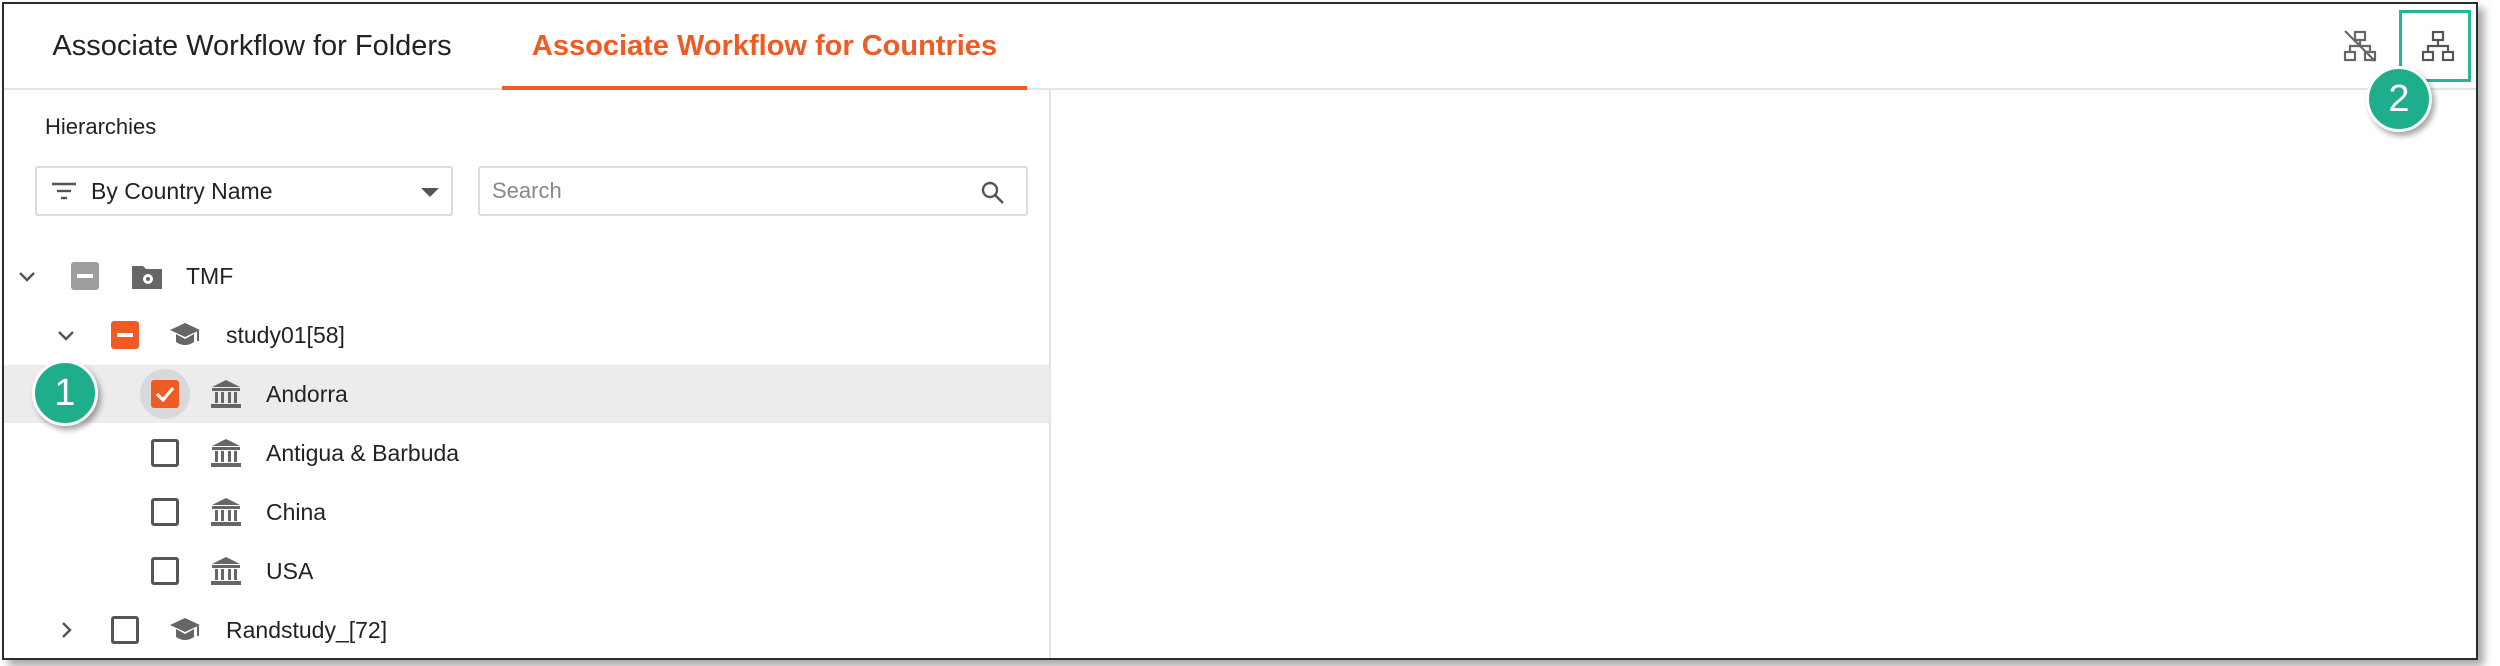  I want to click on hierarchies-label: Hierarchies, so click(101, 126).